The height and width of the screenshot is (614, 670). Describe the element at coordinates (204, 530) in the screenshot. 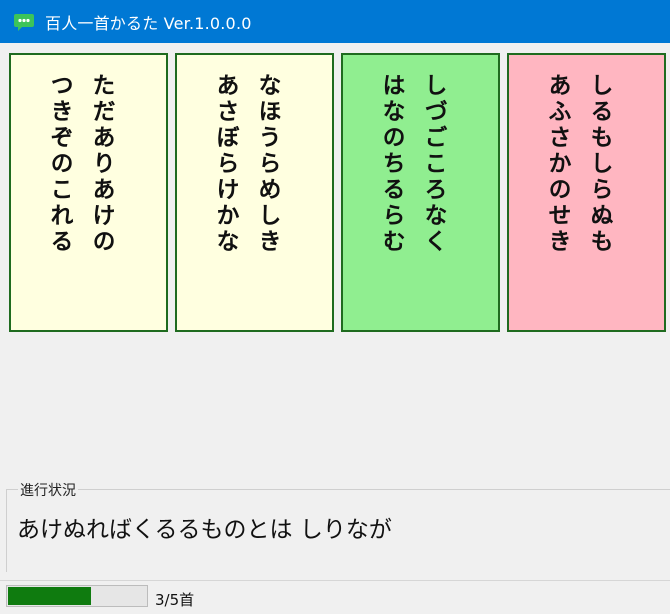

I see `reading-text: あけぬればくるるものとは しりなが` at that location.